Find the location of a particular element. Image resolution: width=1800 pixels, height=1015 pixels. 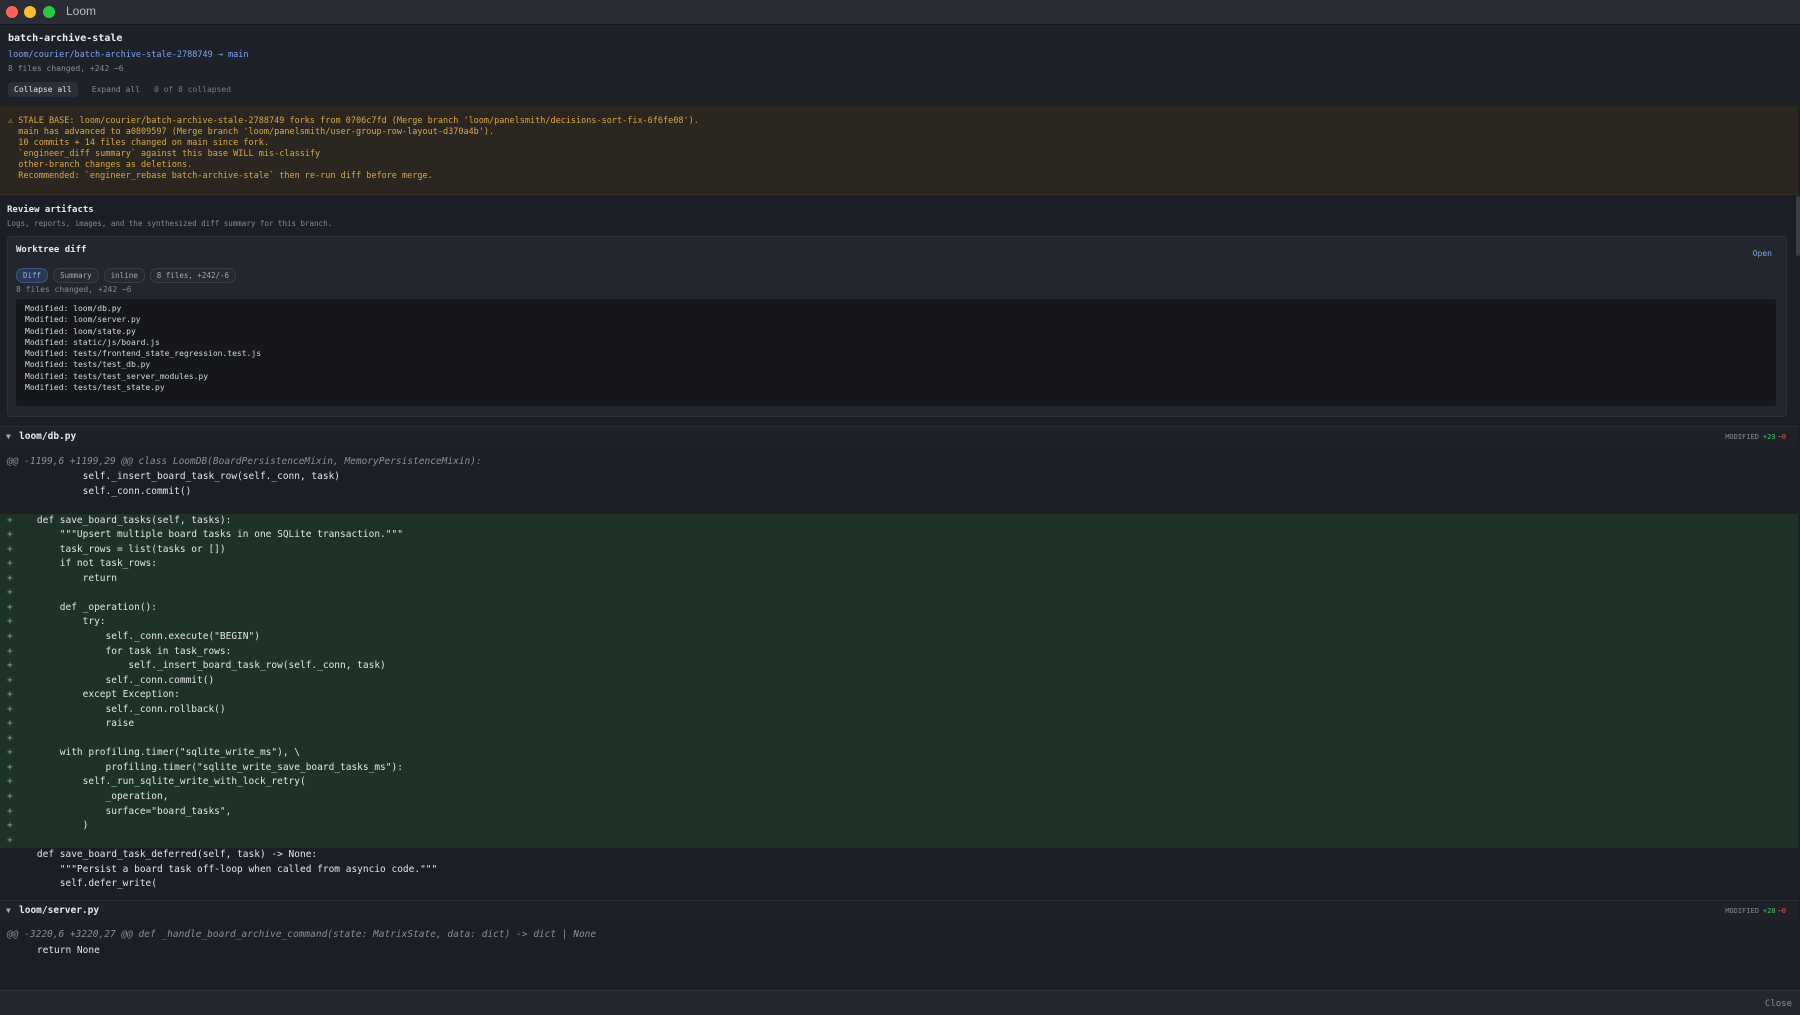

open-link: Open is located at coordinates (1762, 253).